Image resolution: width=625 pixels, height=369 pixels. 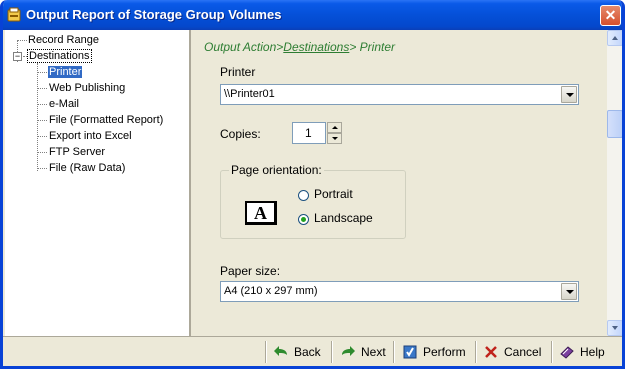 I want to click on printer-label: Printer, so click(x=238, y=72).